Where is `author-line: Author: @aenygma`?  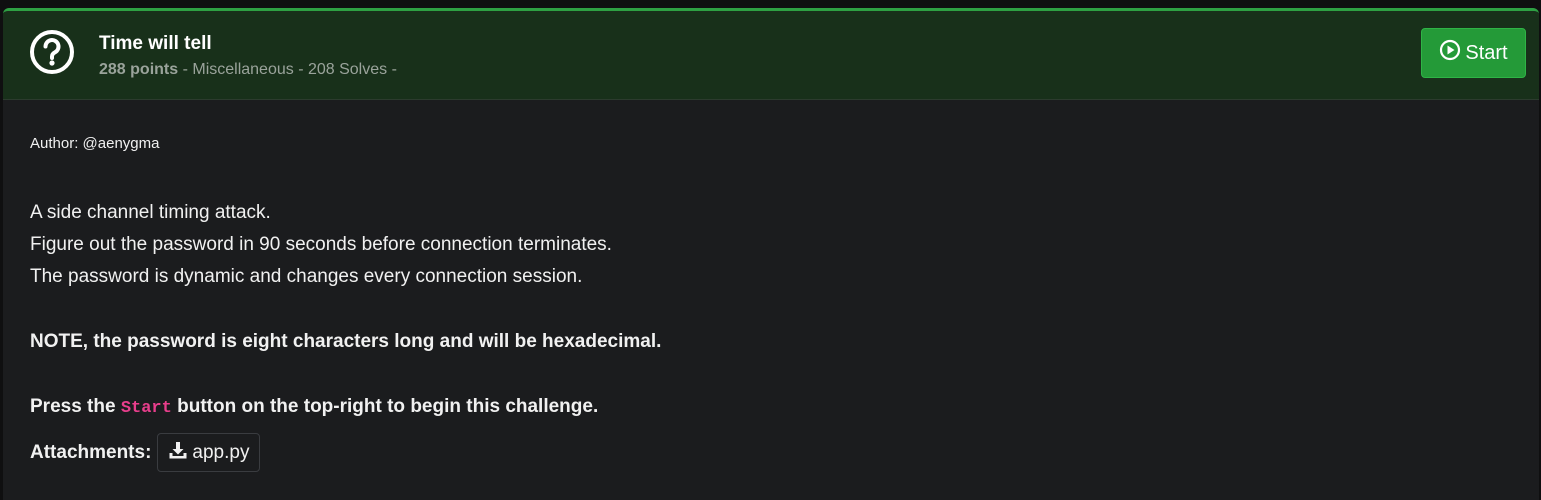 author-line: Author: @aenygma is located at coordinates (95, 143).